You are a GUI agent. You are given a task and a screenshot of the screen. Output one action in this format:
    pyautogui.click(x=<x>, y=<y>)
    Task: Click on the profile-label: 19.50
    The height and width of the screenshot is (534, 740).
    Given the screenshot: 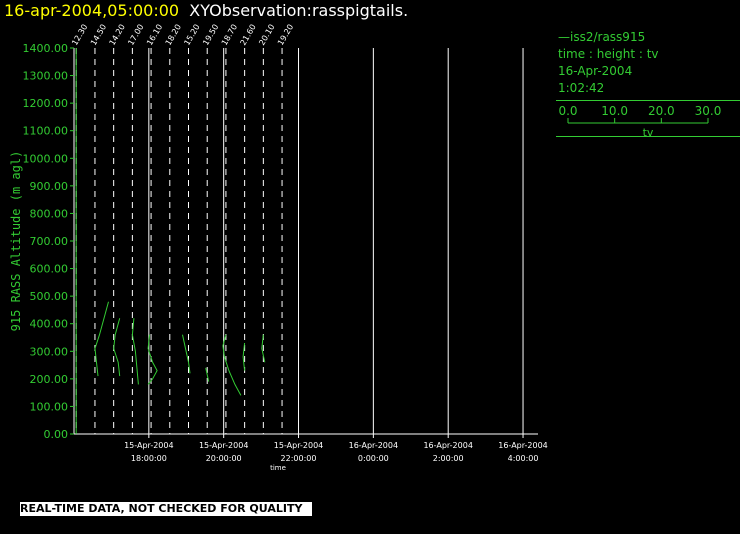 What is the action you would take?
    pyautogui.click(x=210, y=35)
    